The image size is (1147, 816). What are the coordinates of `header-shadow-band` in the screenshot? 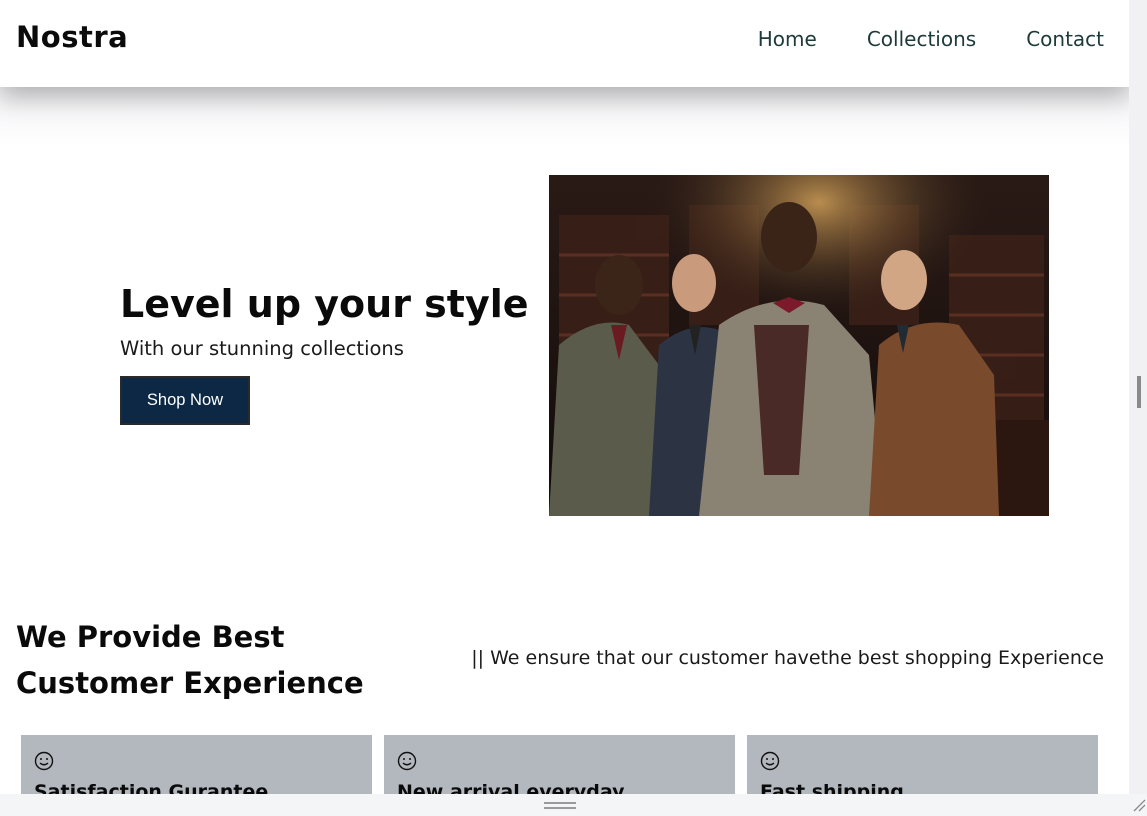 It's located at (564, 117).